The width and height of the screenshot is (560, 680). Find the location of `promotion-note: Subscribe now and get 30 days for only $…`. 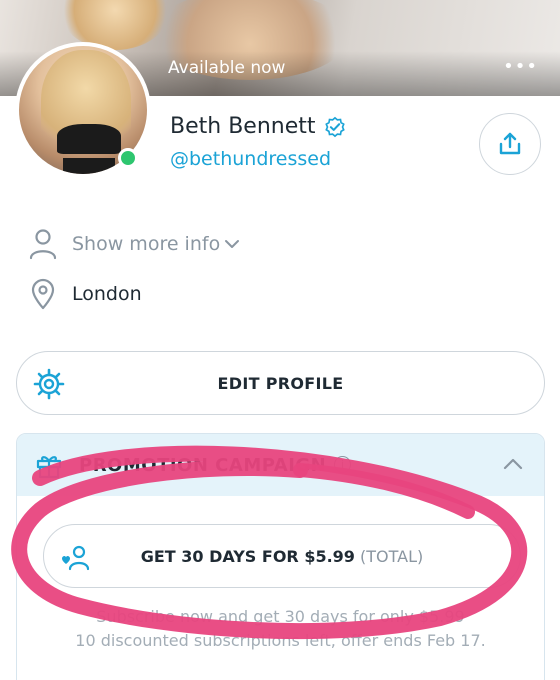

promotion-note: Subscribe now and get 30 days for only $… is located at coordinates (280, 616).